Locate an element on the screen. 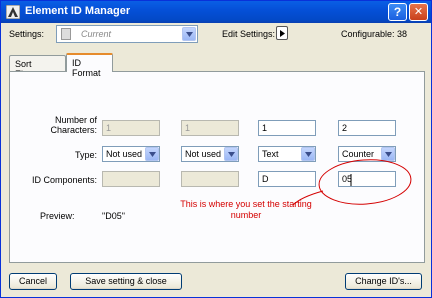  title-bar: Element ID Manager ? ✕ is located at coordinates (216, 12).